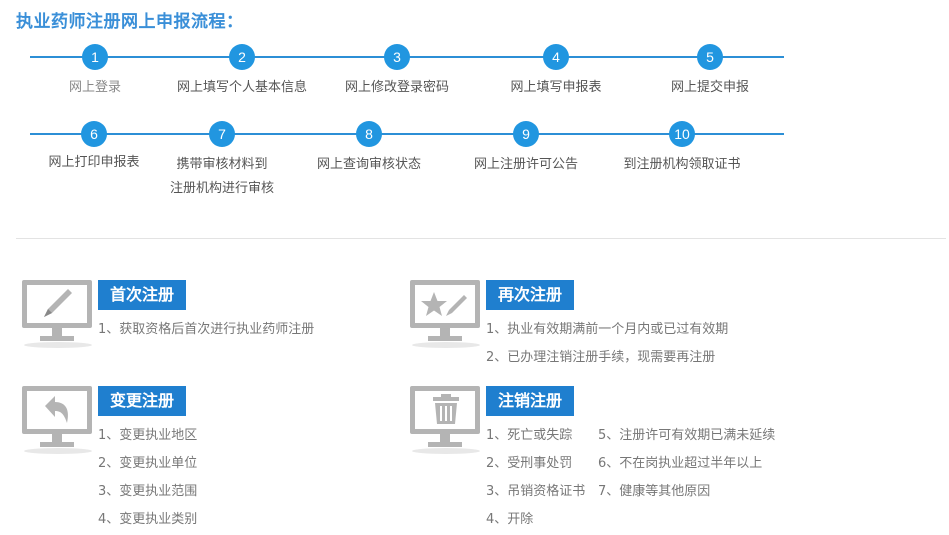 Image resolution: width=949 pixels, height=535 pixels. I want to click on card-title: 变更注册, so click(142, 401).